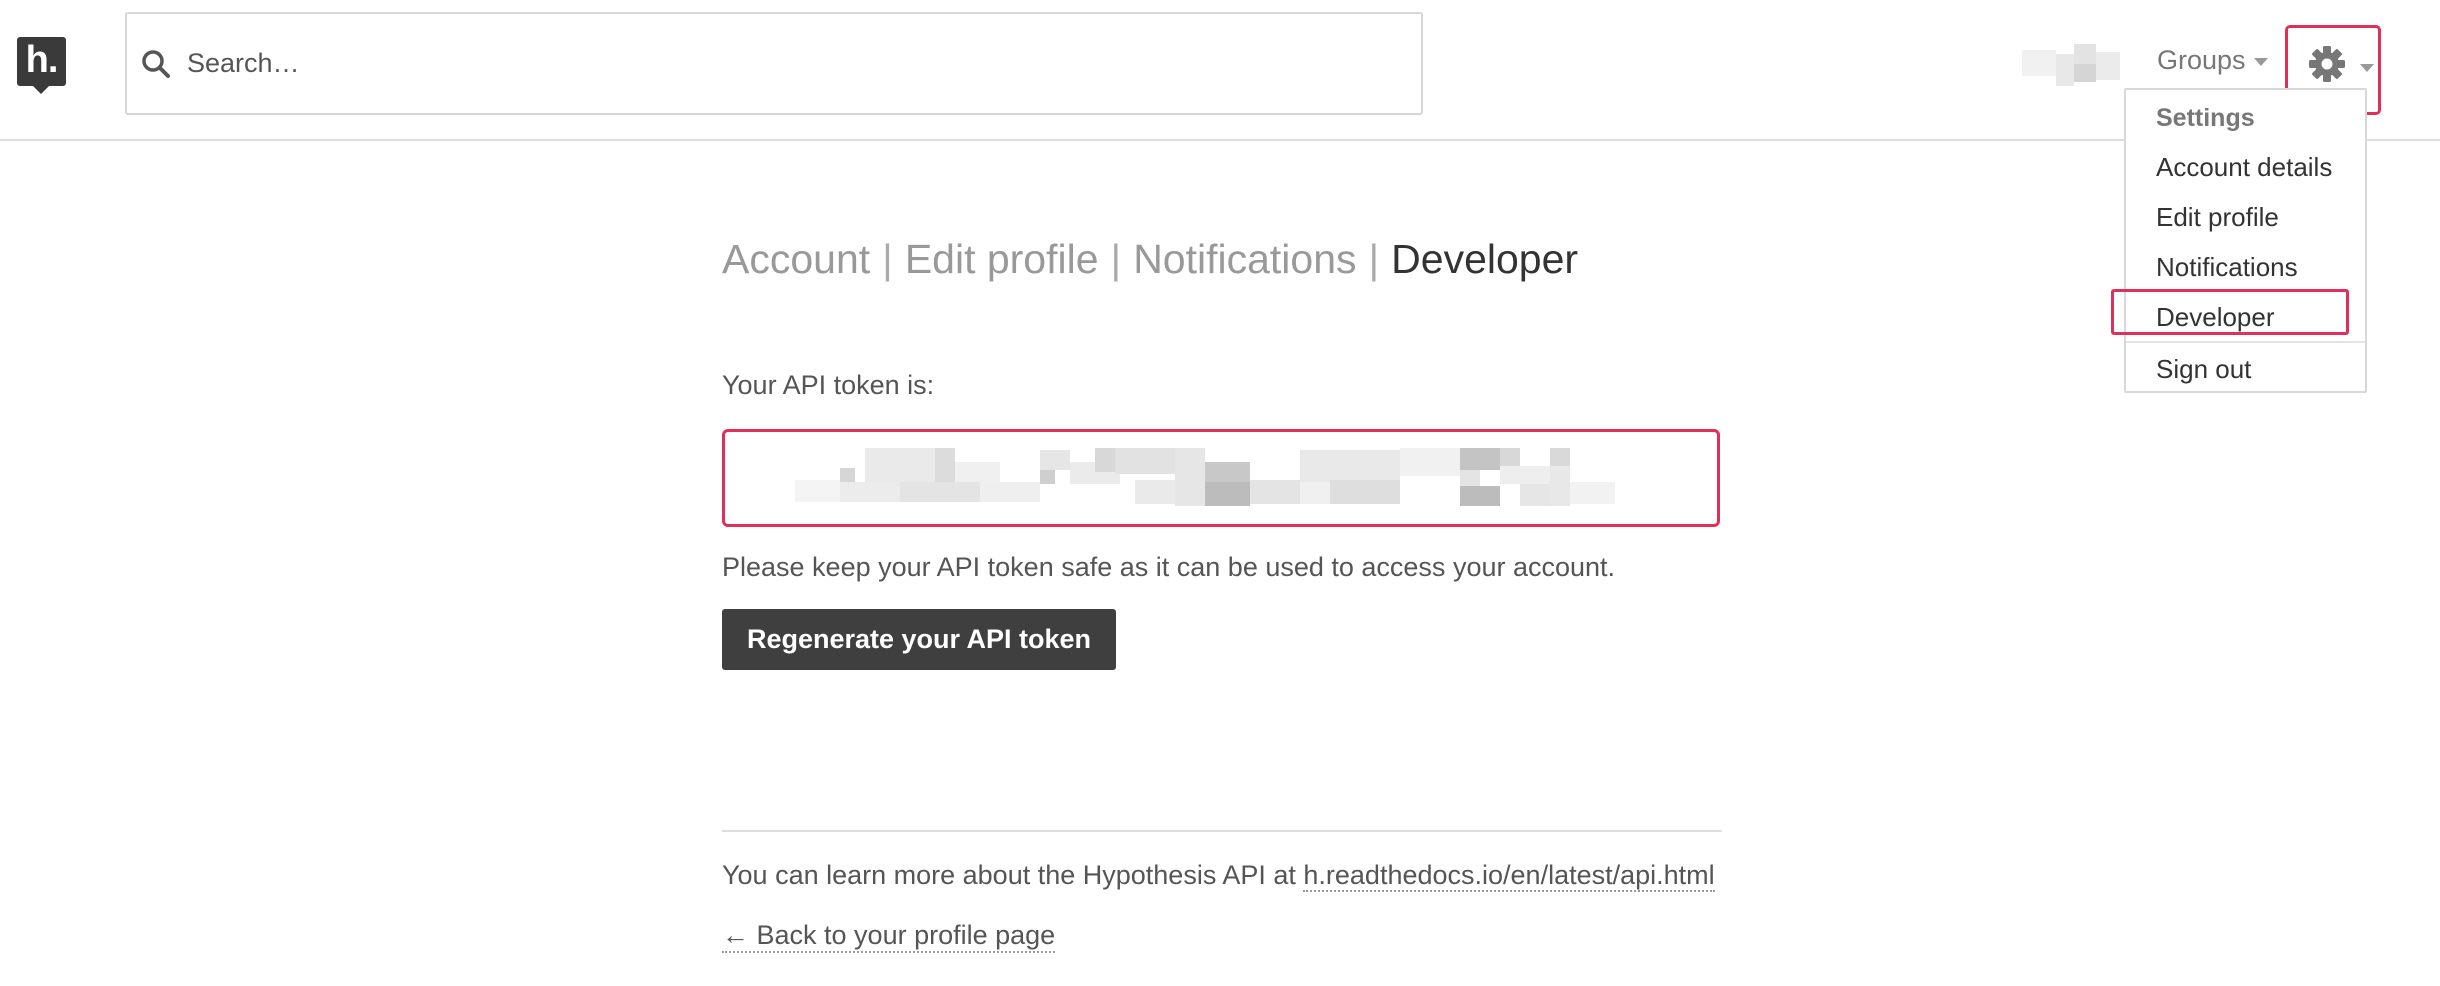 The width and height of the screenshot is (2440, 986). Describe the element at coordinates (42, 60) in the screenshot. I see `logo-text: h.` at that location.